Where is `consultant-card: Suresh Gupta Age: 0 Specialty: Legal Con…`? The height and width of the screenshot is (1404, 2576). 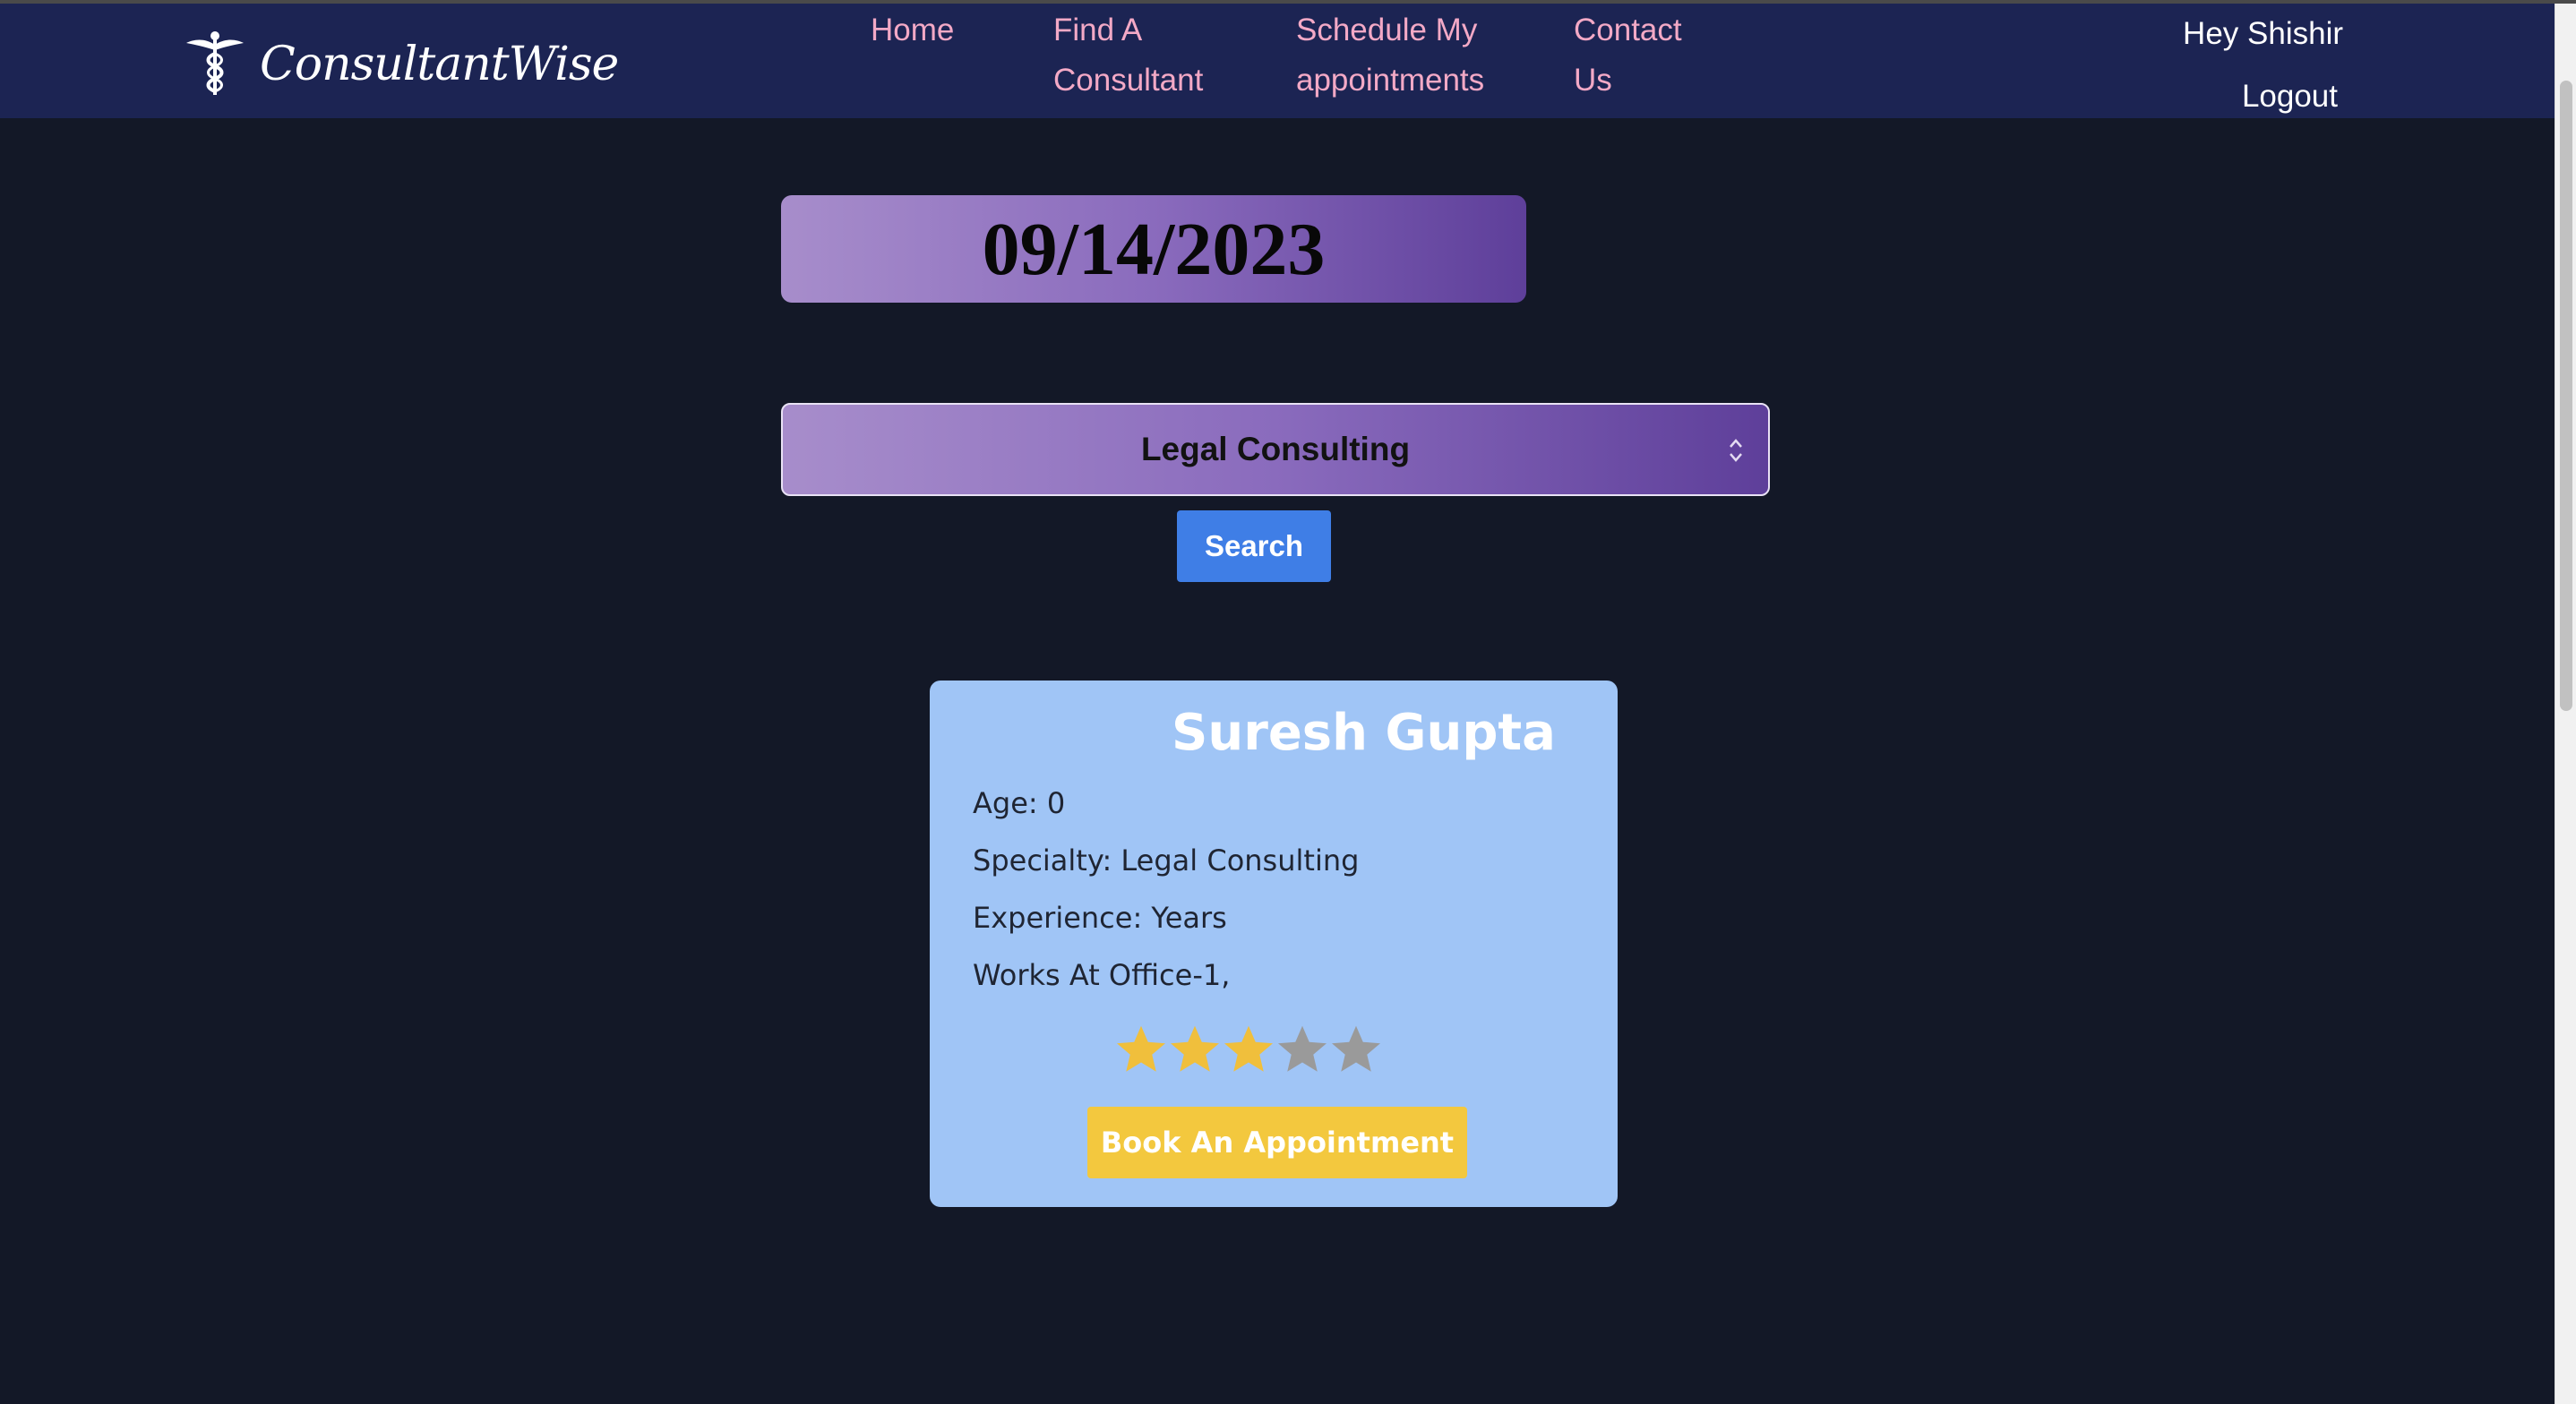 consultant-card: Suresh Gupta Age: 0 Specialty: Legal Con… is located at coordinates (1274, 944).